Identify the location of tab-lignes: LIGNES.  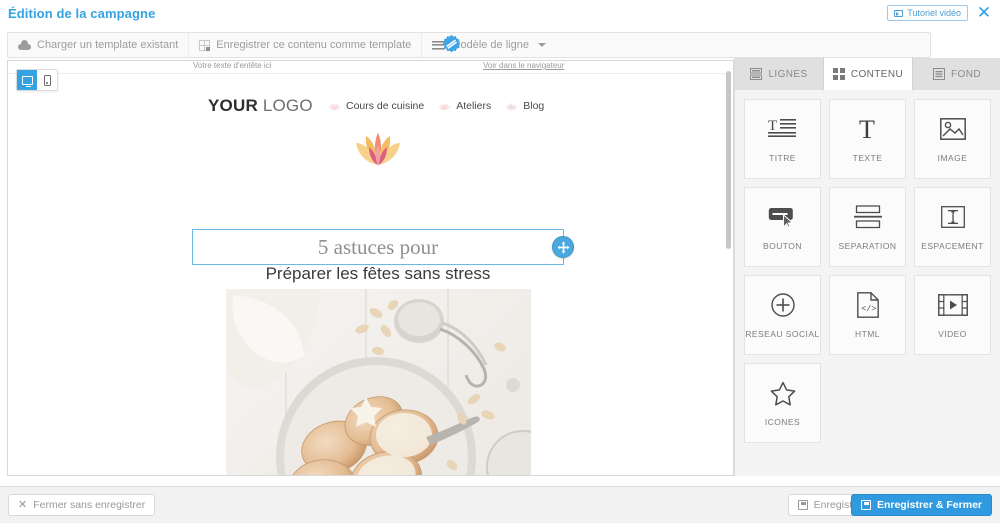
(779, 74).